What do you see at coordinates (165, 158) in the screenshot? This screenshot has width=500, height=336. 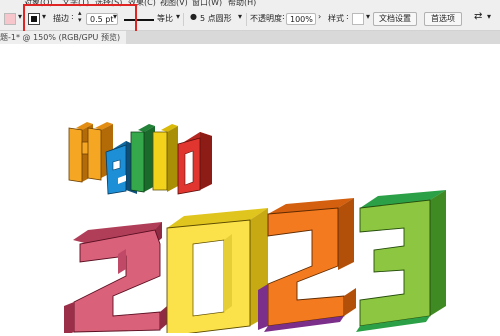 I see `letter-l-second` at bounding box center [165, 158].